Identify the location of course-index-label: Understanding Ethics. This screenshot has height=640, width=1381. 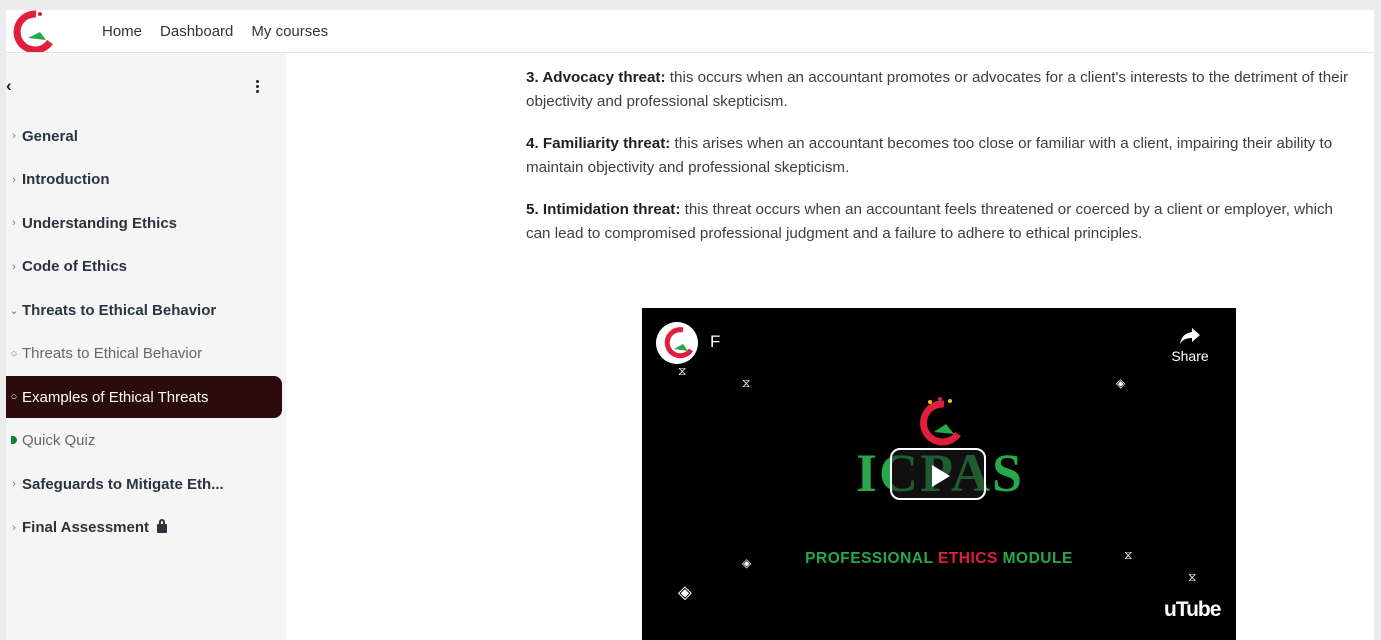
(100, 223).